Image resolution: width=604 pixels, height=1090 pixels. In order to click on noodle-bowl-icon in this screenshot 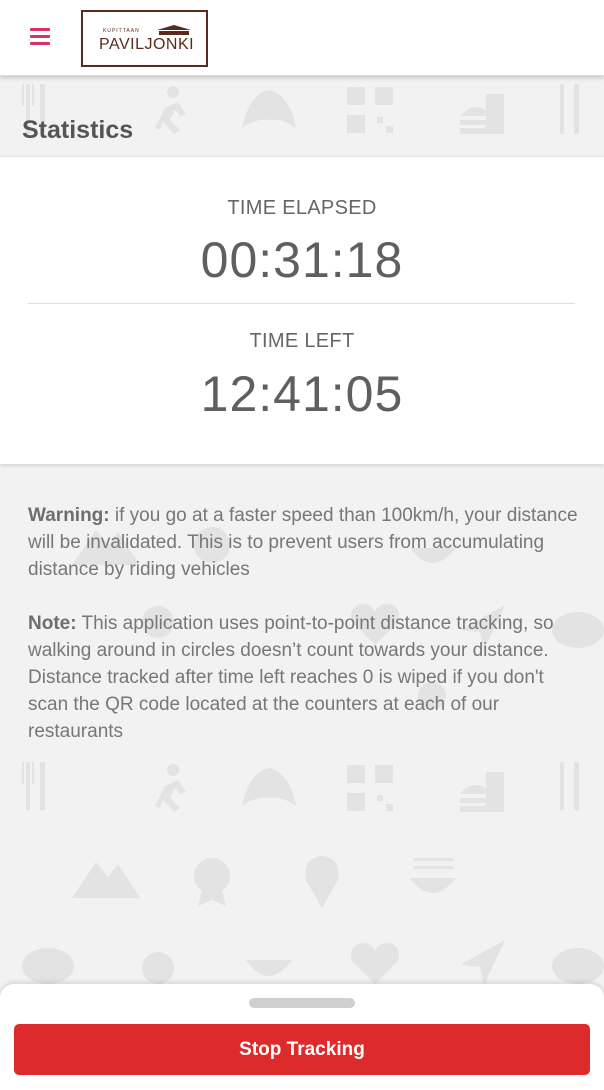, I will do `click(433, 875)`.